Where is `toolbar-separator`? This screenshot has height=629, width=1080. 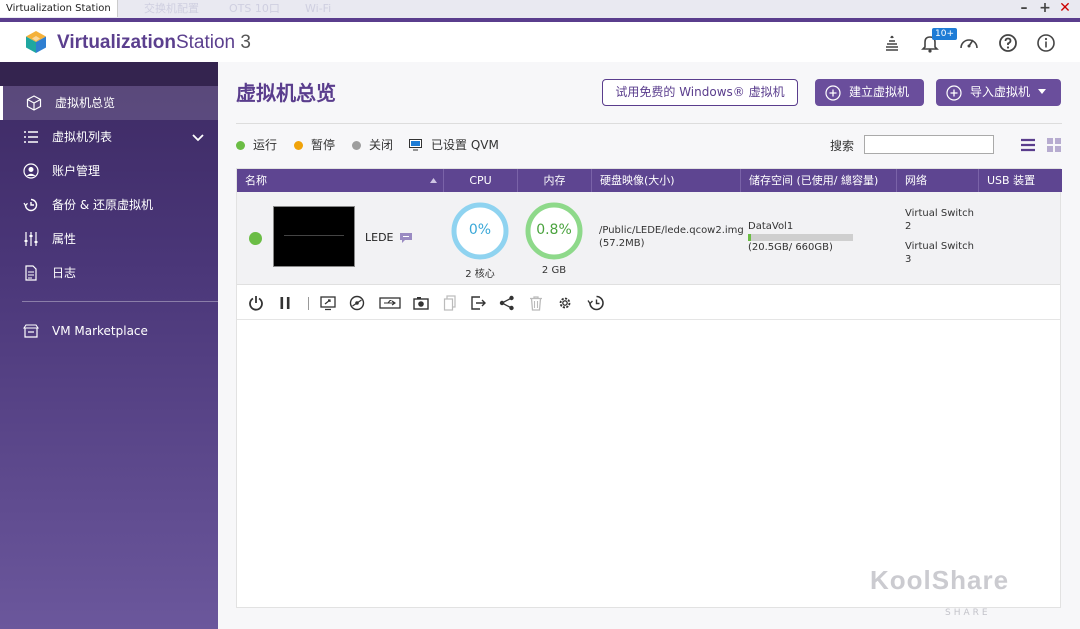 toolbar-separator is located at coordinates (308, 303).